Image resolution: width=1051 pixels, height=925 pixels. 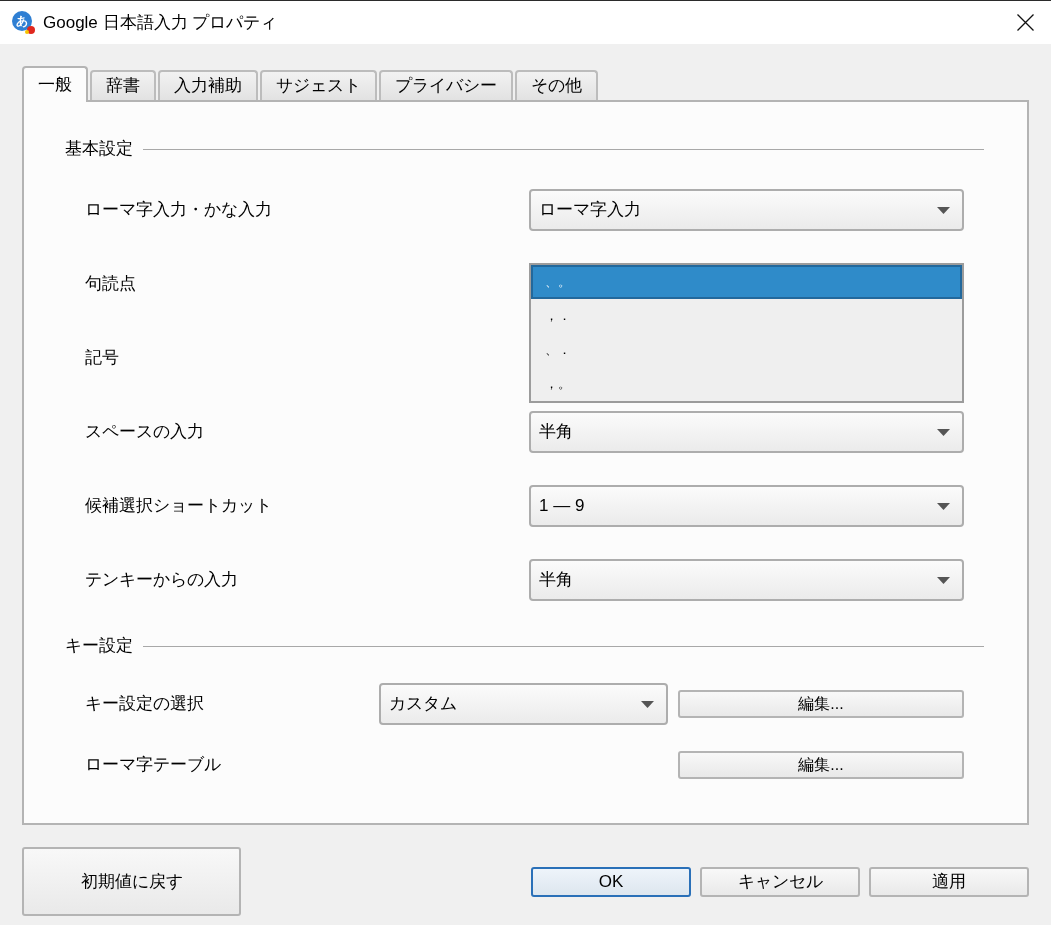 I want to click on dialog-button: OK, so click(x=611, y=881).